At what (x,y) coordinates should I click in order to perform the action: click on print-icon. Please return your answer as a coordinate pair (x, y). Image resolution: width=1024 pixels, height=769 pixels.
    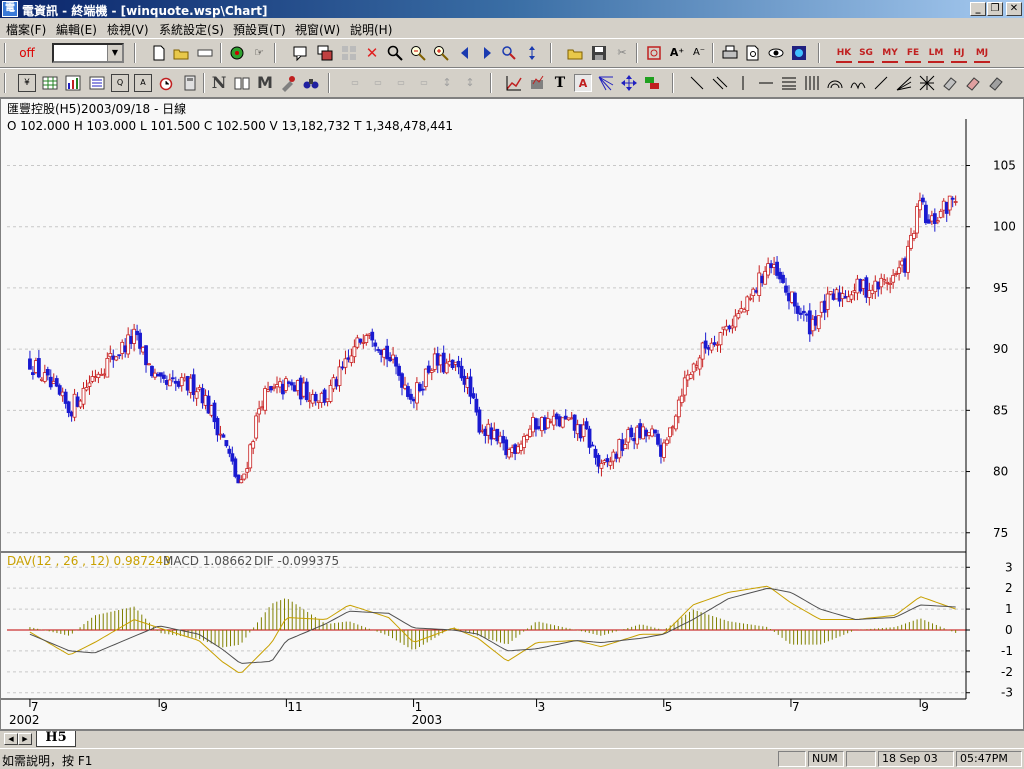
    Looking at the image, I should click on (730, 53).